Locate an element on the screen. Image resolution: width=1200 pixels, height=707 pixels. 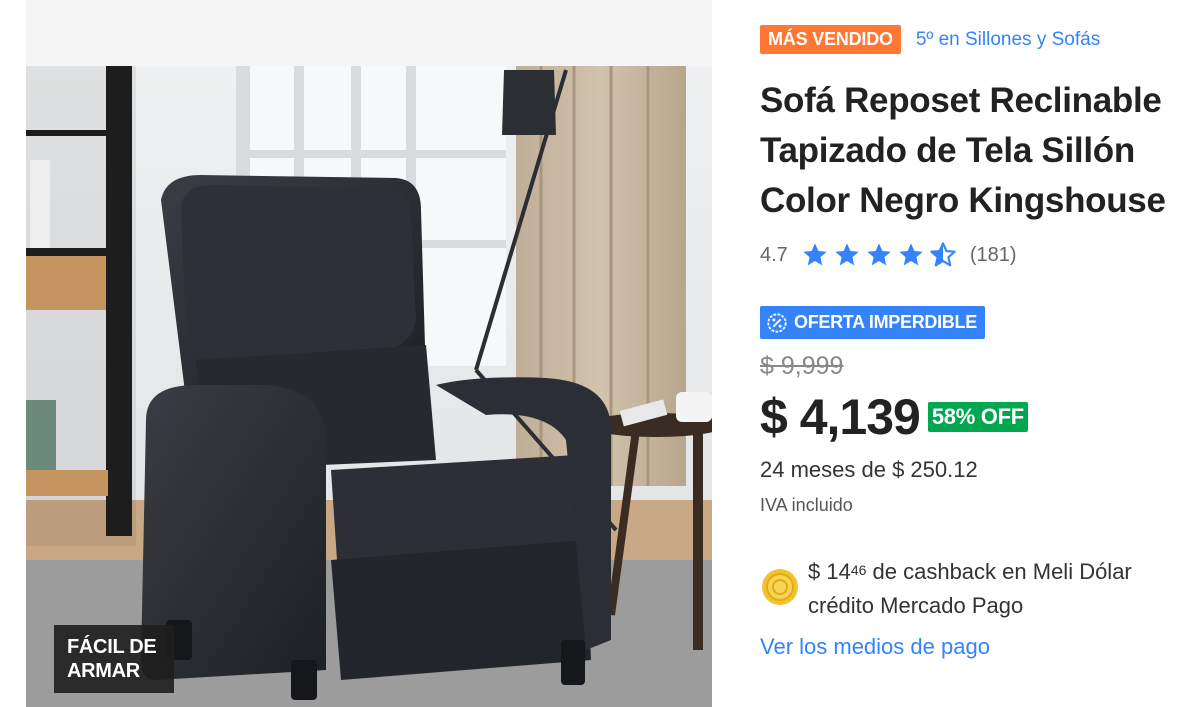
coin-icon is located at coordinates (780, 587).